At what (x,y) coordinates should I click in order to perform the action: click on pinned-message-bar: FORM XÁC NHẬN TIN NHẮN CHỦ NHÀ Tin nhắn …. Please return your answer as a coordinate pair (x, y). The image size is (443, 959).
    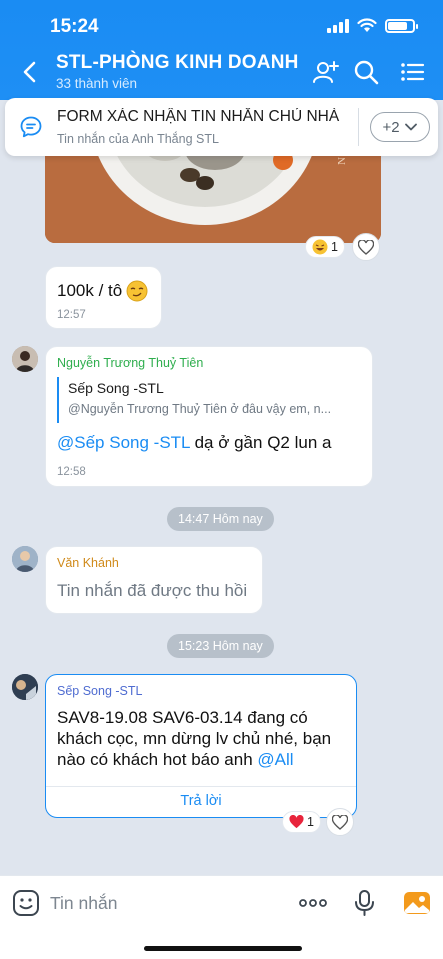
    Looking at the image, I should click on (221, 127).